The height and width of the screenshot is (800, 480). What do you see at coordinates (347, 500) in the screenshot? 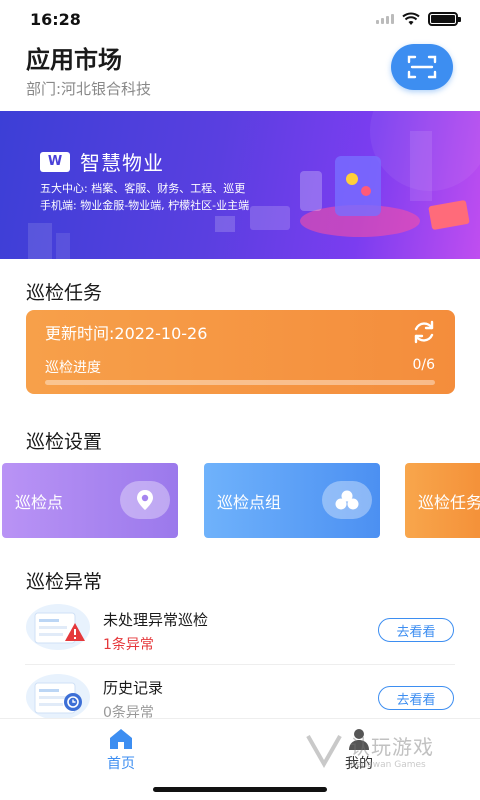
I see `group-circles-icon` at bounding box center [347, 500].